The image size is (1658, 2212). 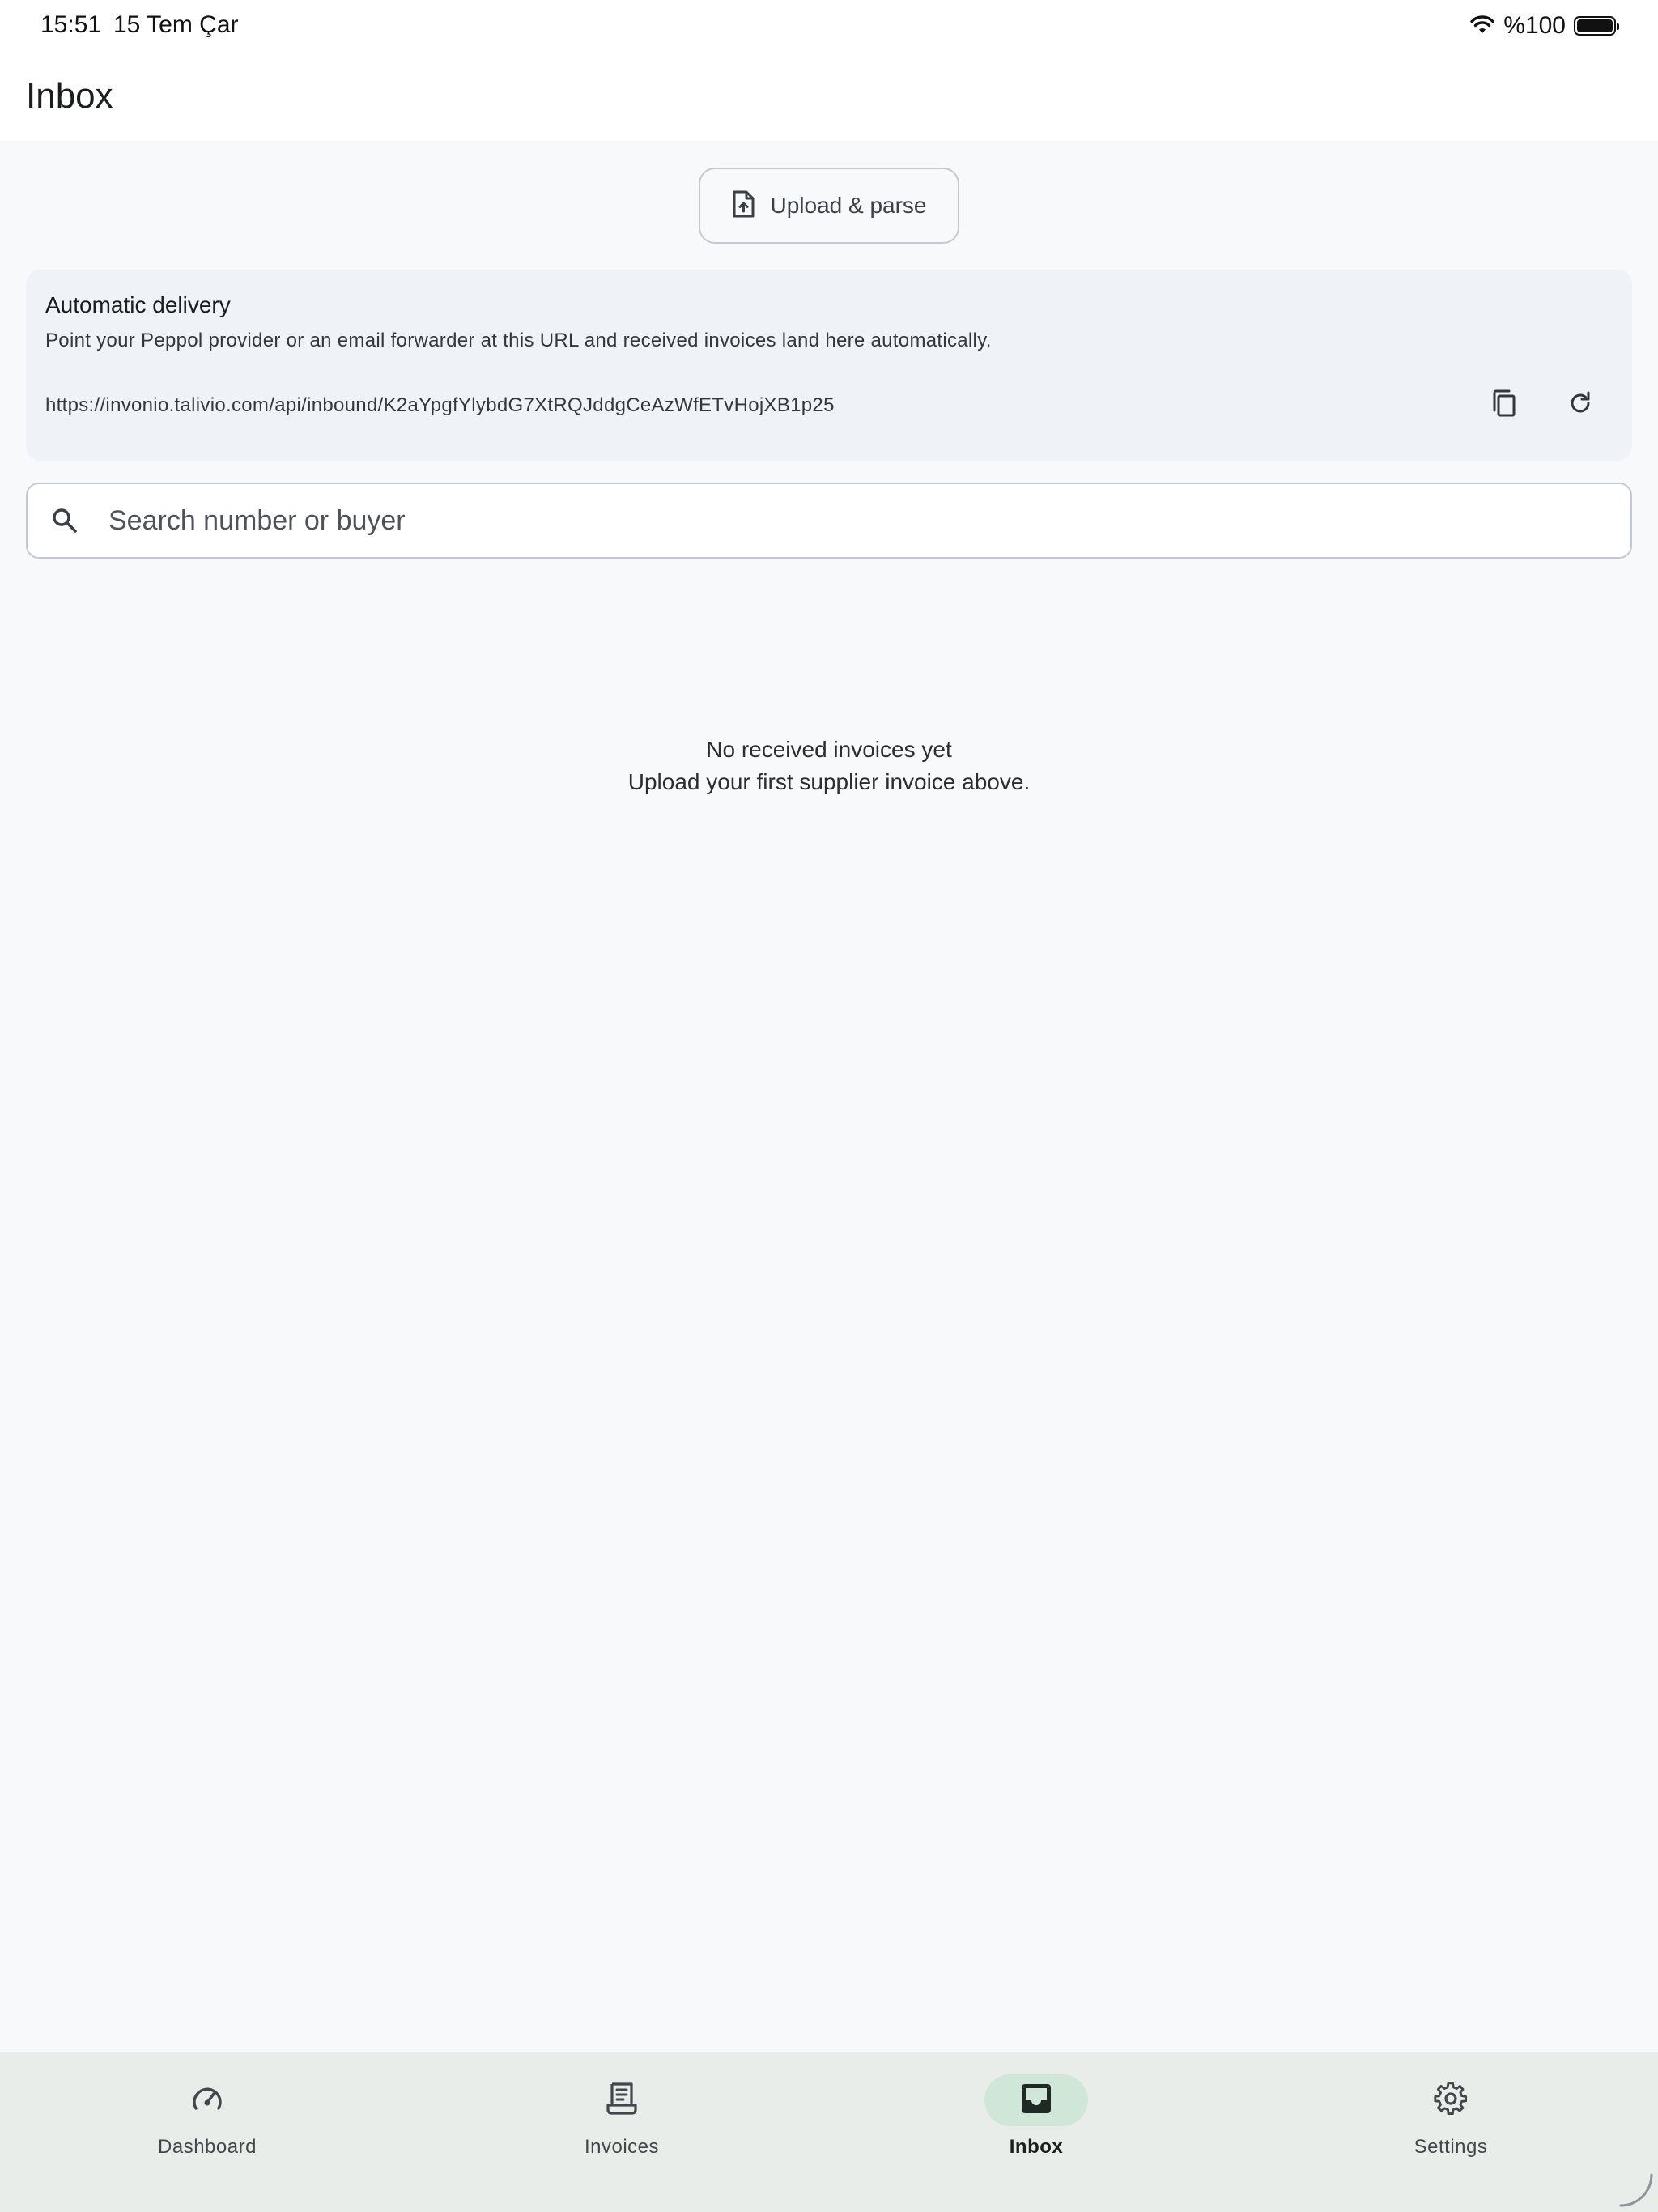 I want to click on inbox-icon, so click(x=1036, y=2100).